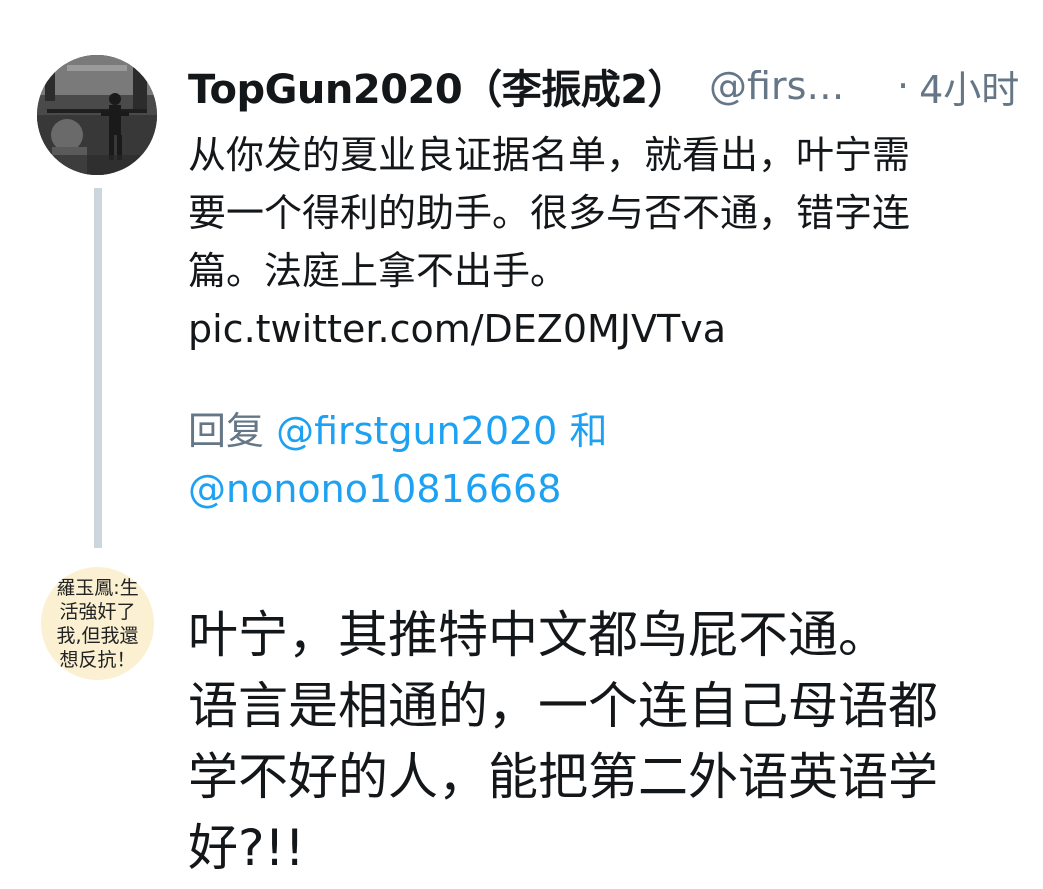 Image resolution: width=1043 pixels, height=889 pixels. I want to click on tweet-text-line: 篇。法庭上拿不出手。, so click(378, 271).